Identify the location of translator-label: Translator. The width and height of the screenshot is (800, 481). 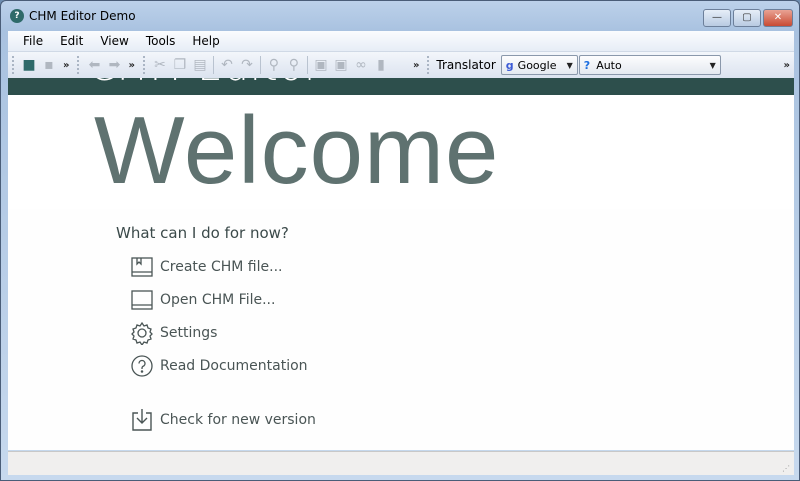
(466, 65).